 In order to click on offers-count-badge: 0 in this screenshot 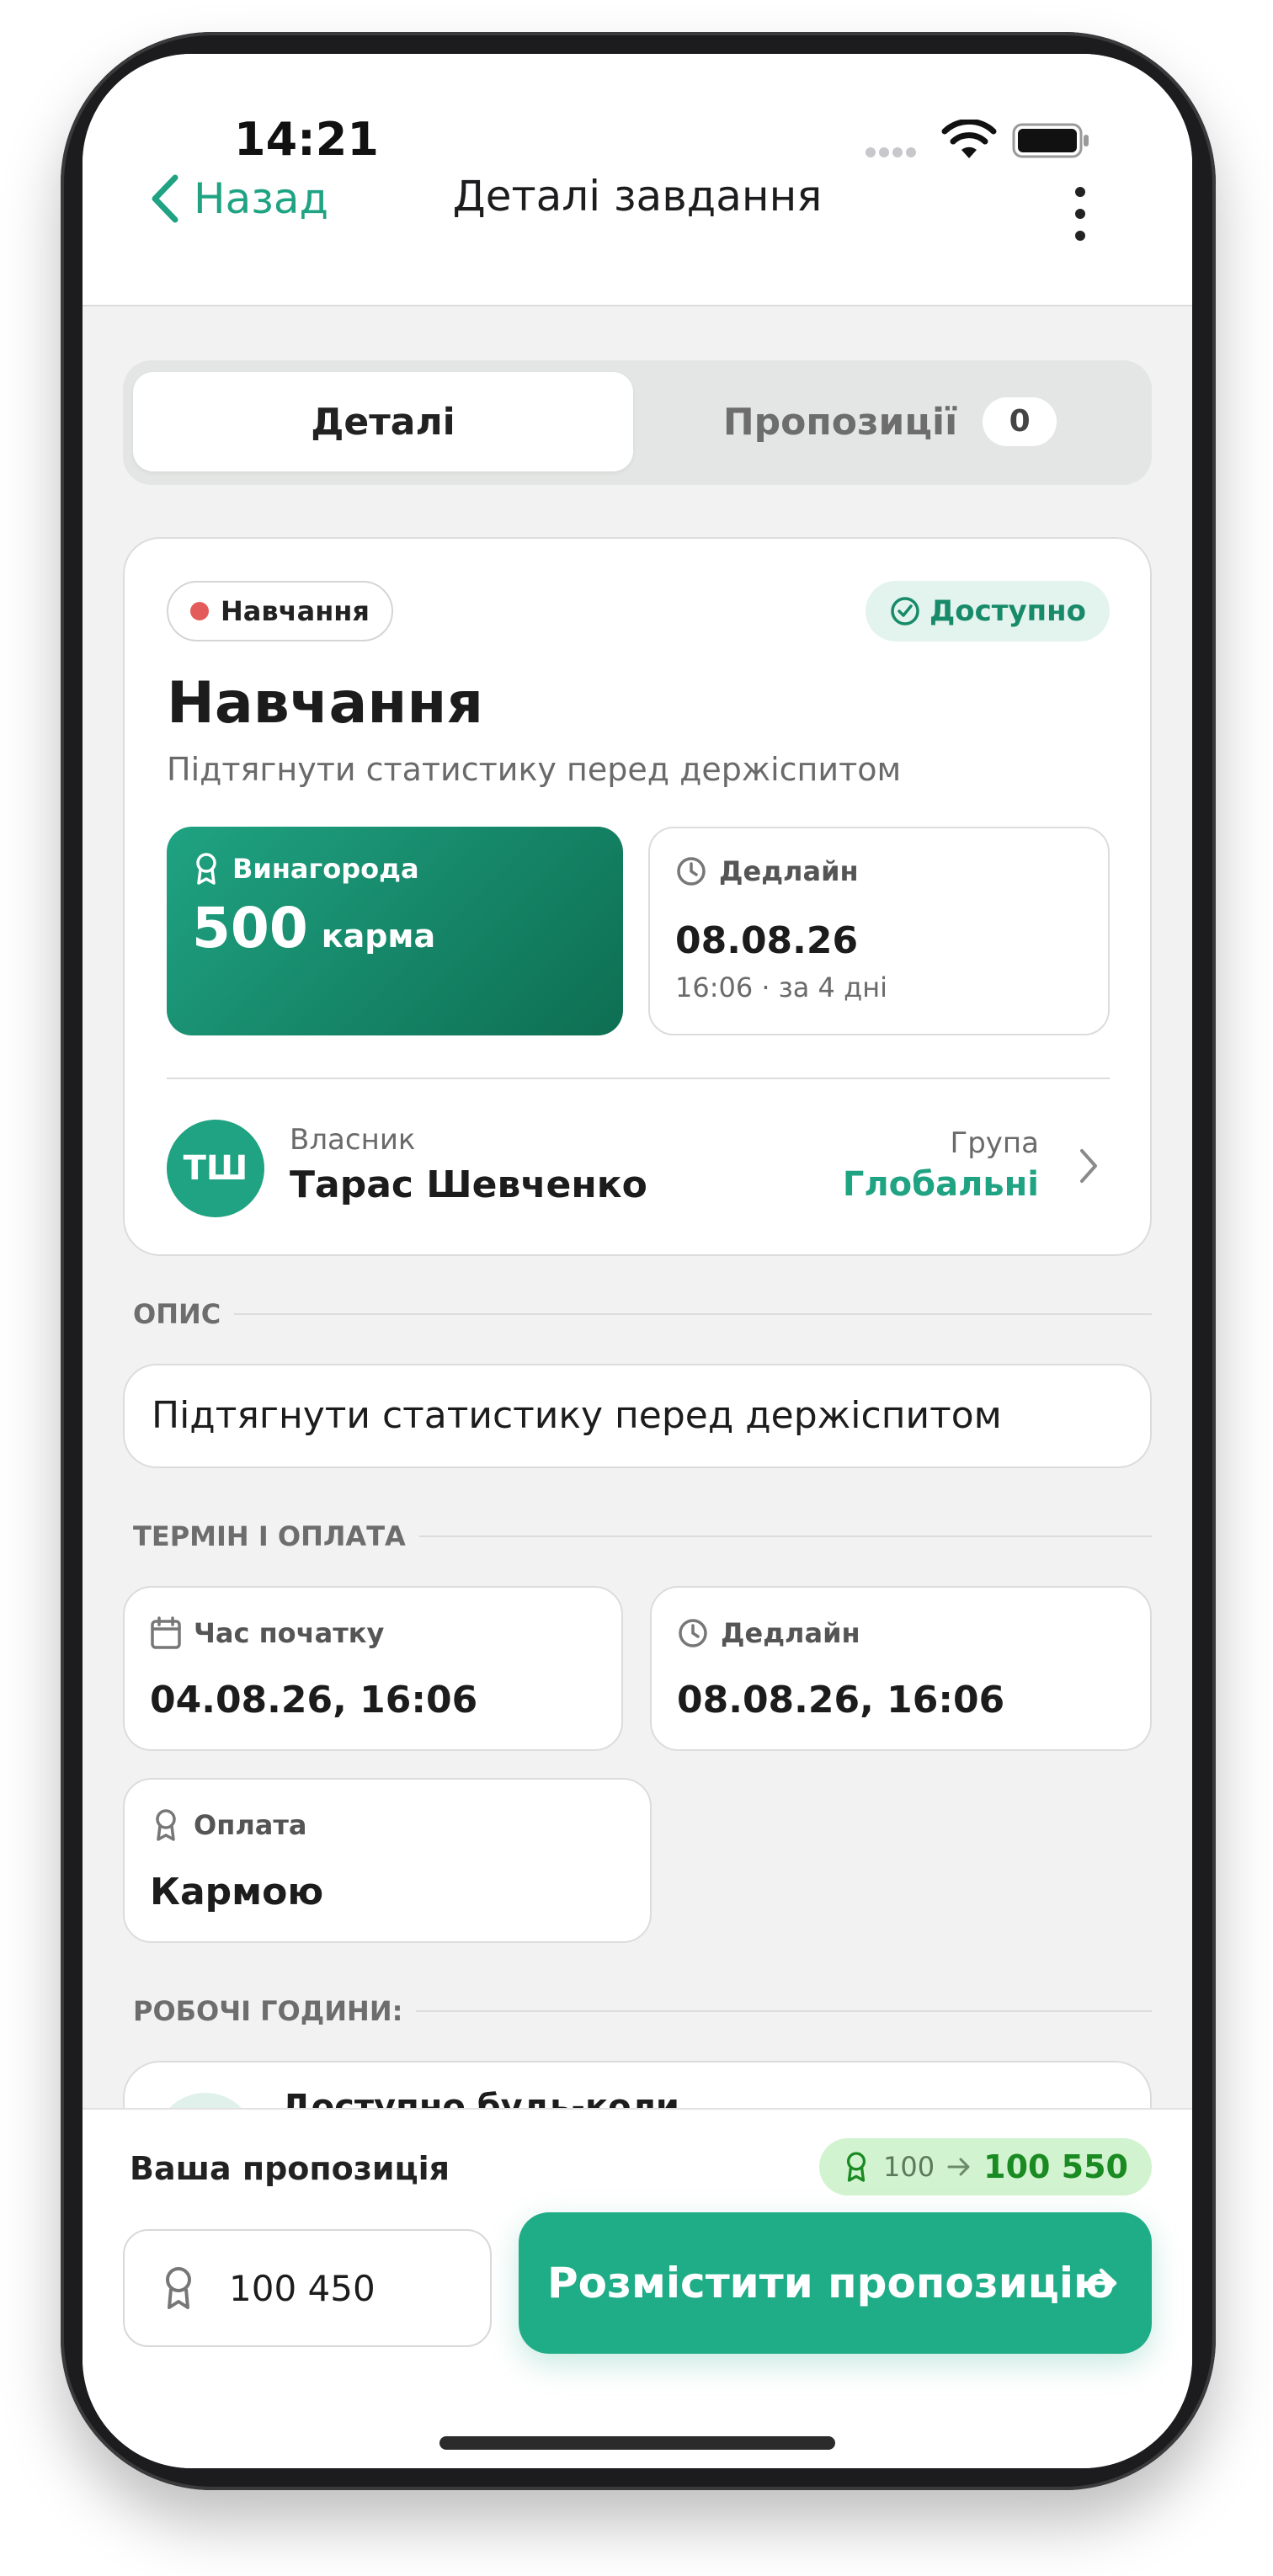, I will do `click(1020, 422)`.